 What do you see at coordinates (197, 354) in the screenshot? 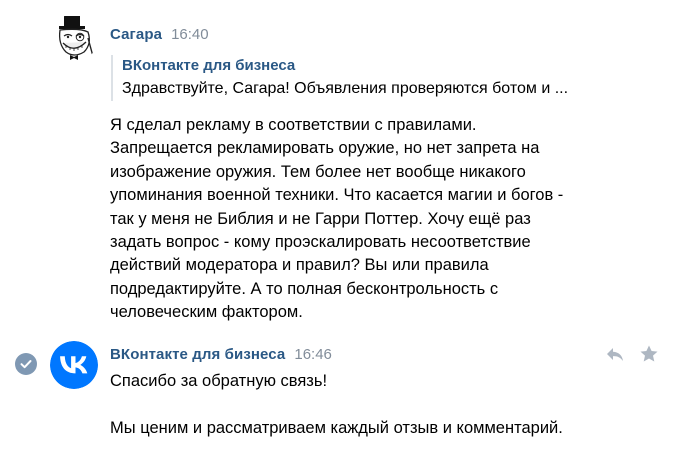
I see `author-name: ВКонтакте для бизнеса` at bounding box center [197, 354].